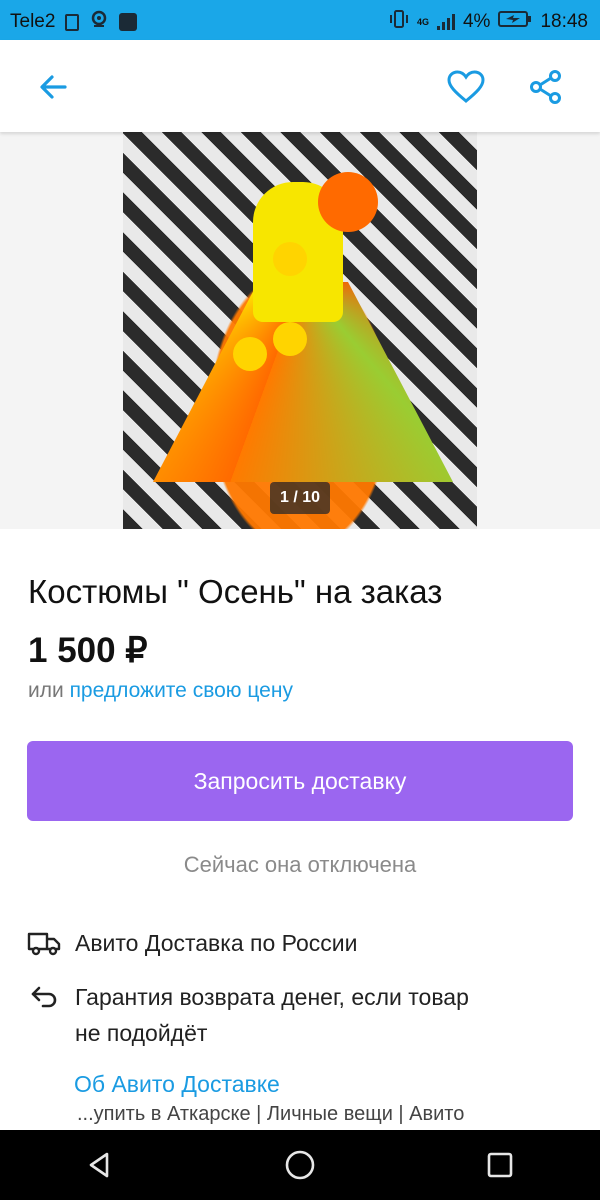  What do you see at coordinates (422, 21) in the screenshot?
I see `network-type: 4G` at bounding box center [422, 21].